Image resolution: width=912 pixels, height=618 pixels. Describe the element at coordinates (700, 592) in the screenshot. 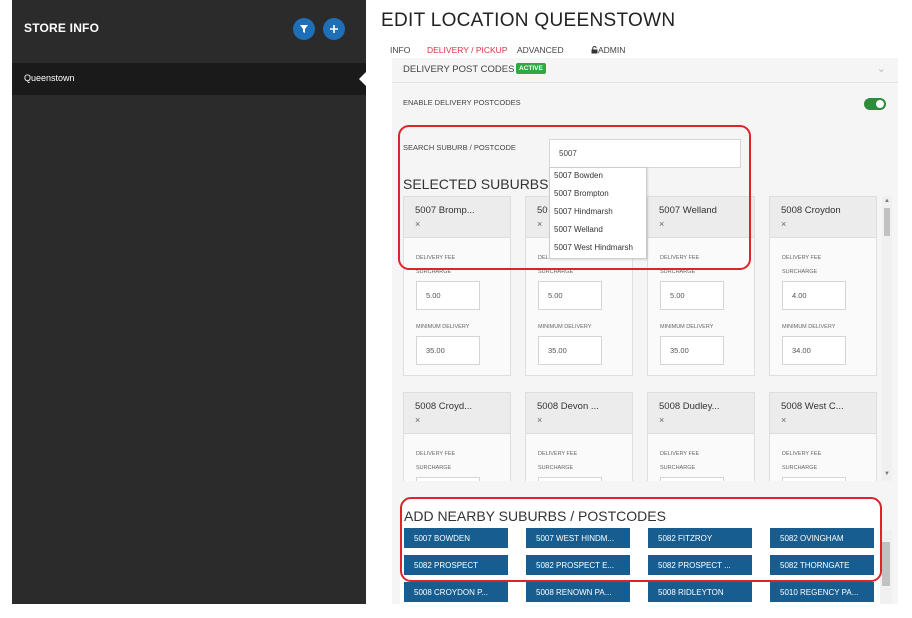

I see `nearby-suburb-button: 5008 RIDLEYTON` at that location.